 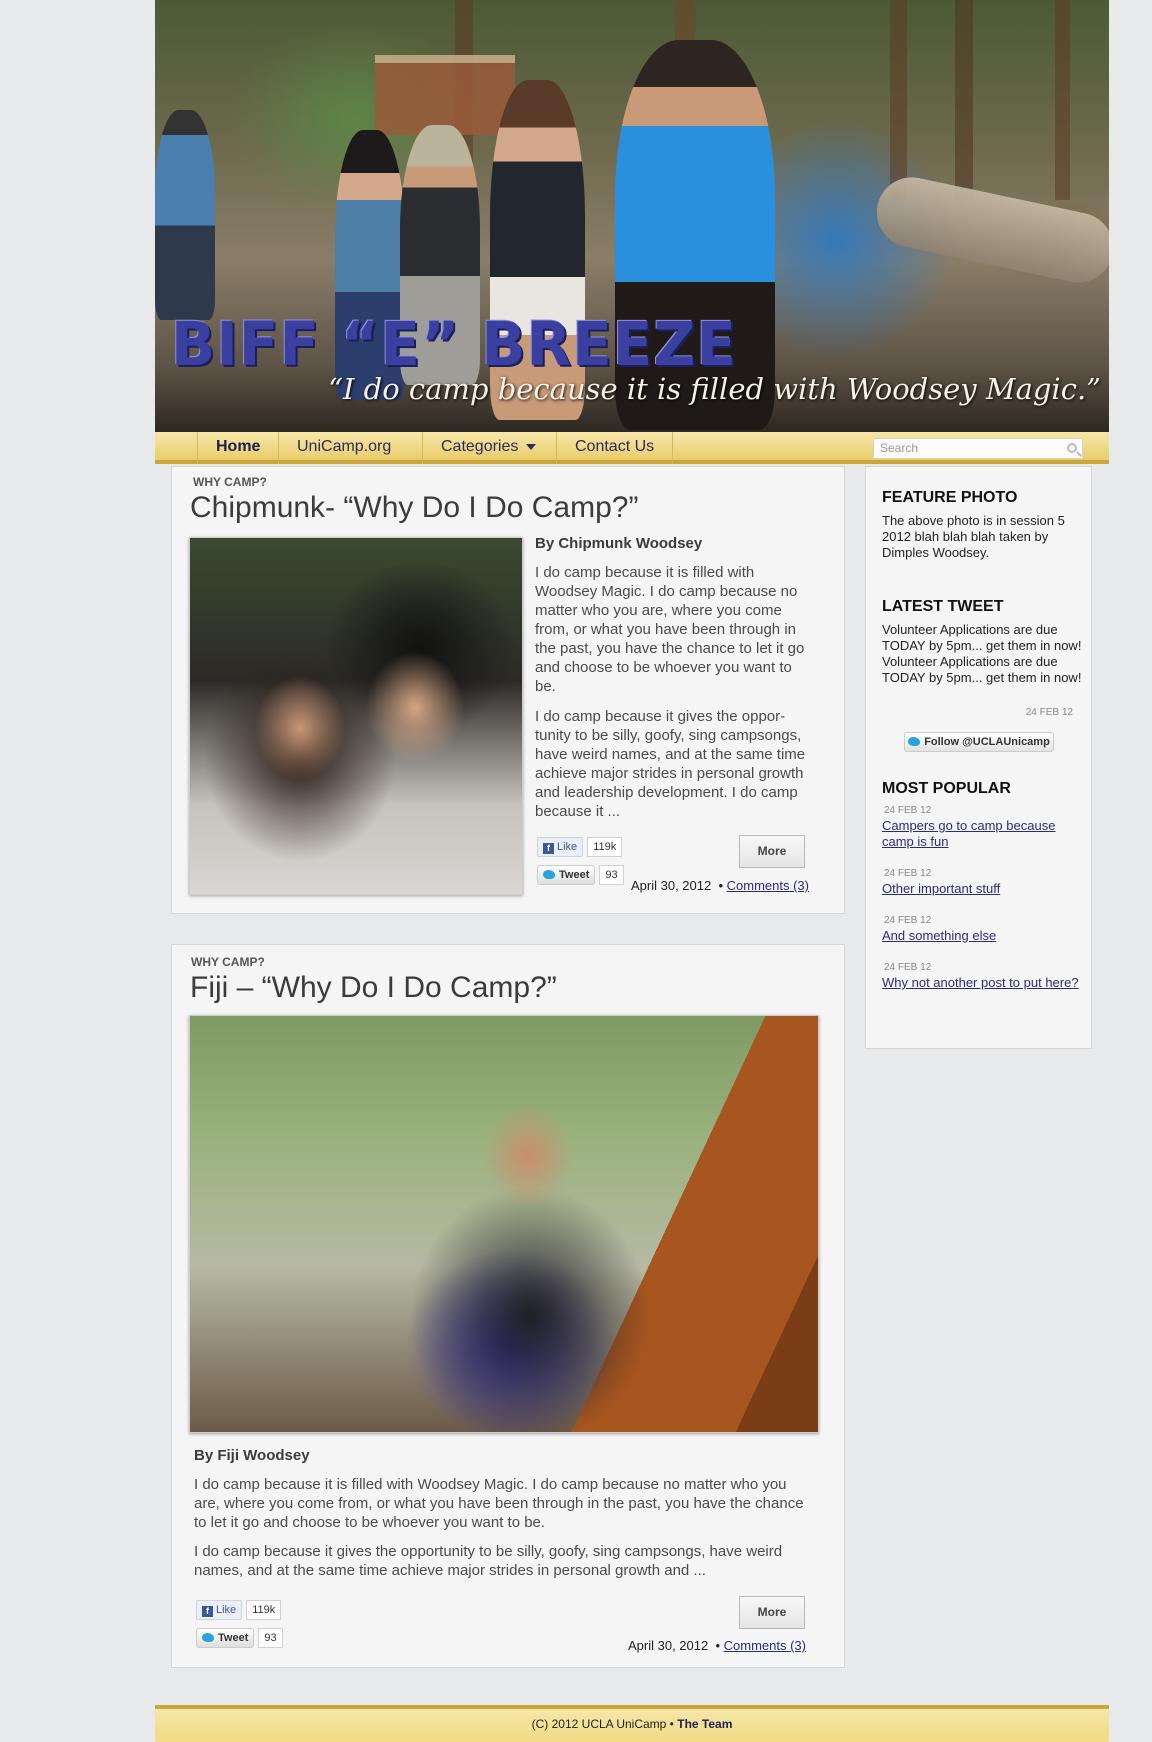 I want to click on tweet-date: 24 FEB 12, so click(x=1049, y=712).